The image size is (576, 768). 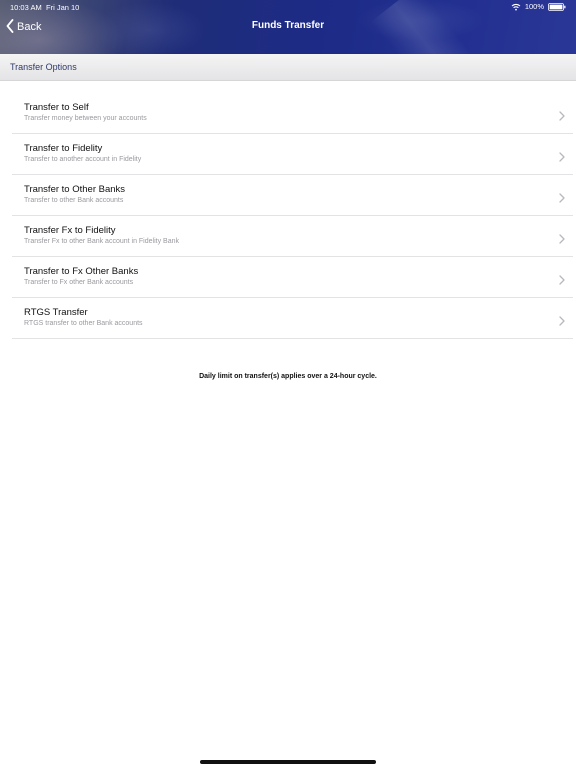 I want to click on chevron-left-icon, so click(x=10, y=27).